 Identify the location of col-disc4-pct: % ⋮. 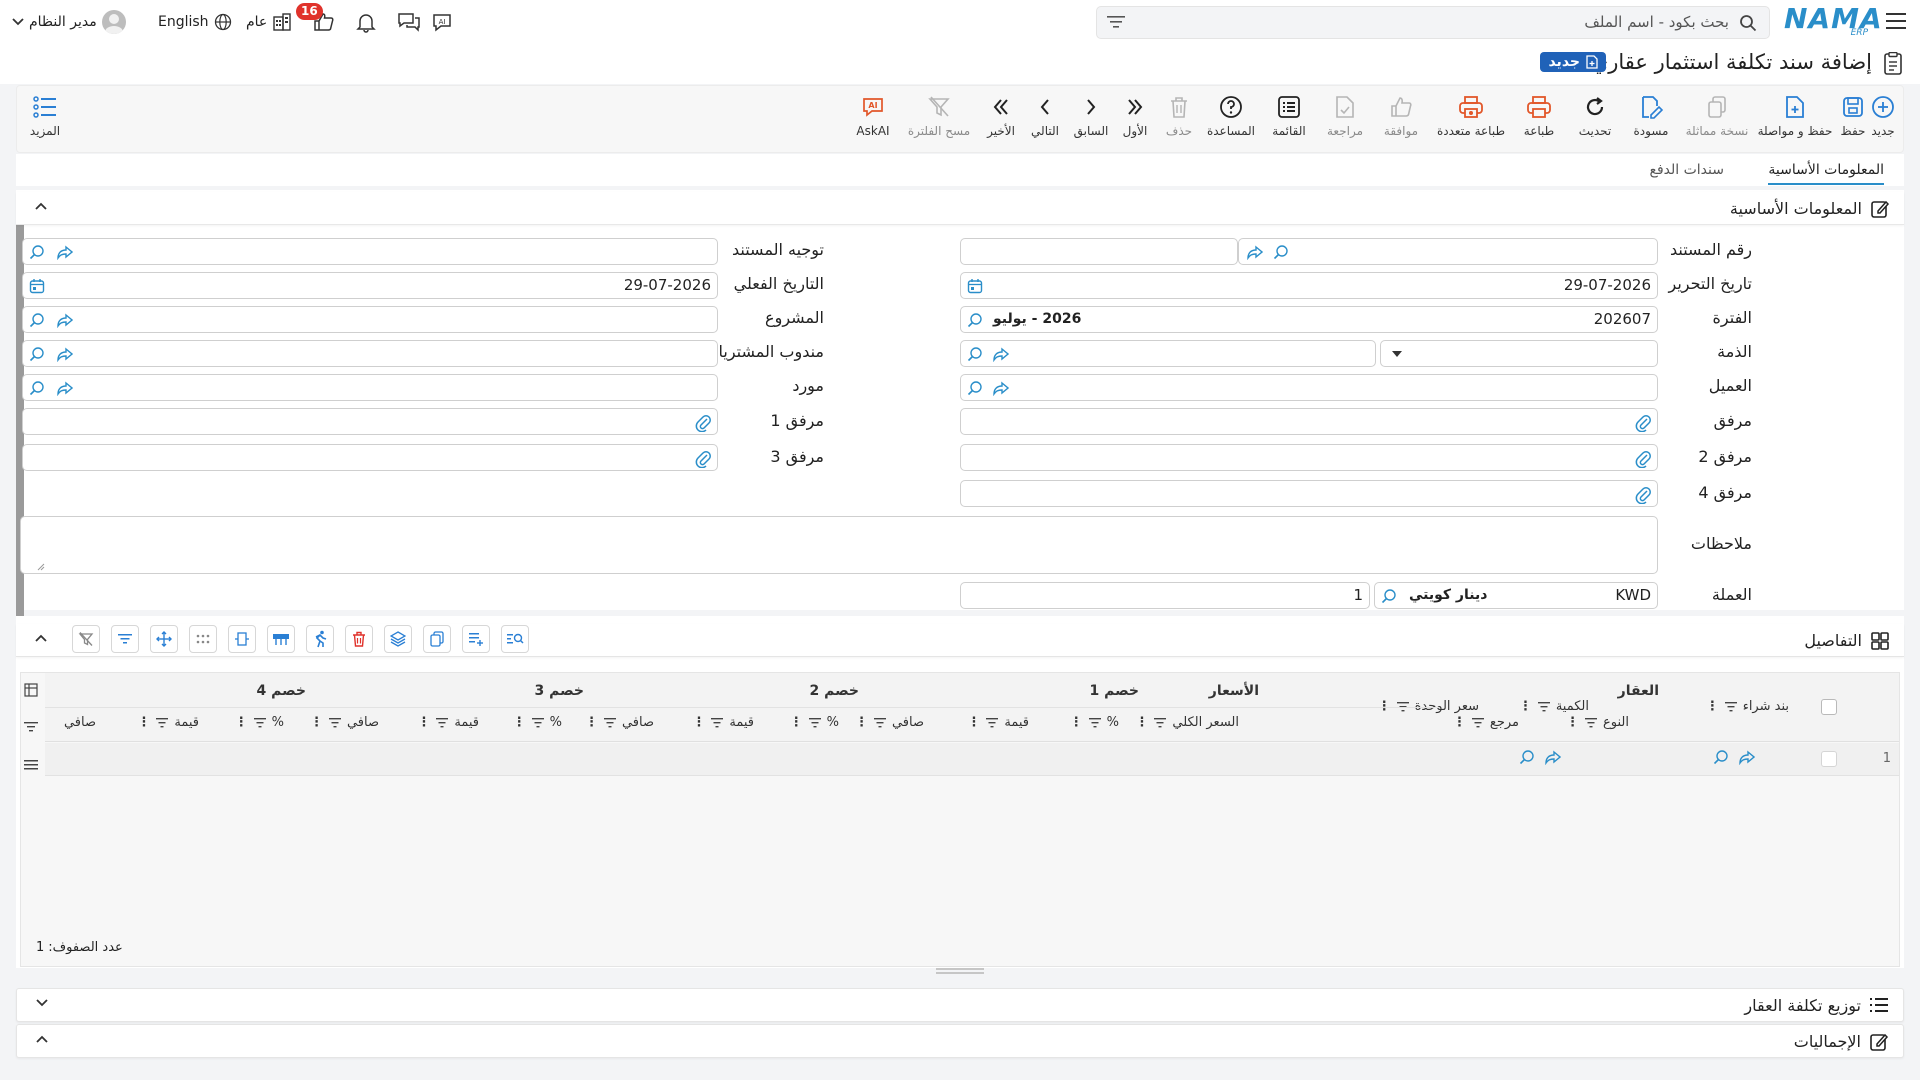
(259, 722).